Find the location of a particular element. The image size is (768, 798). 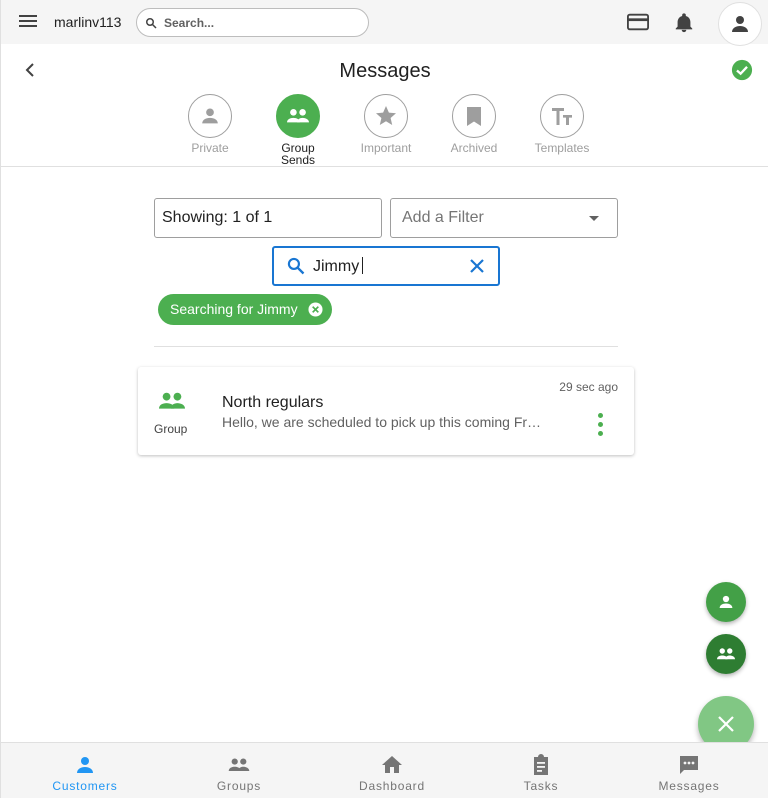

caret-down-icon is located at coordinates (594, 218).